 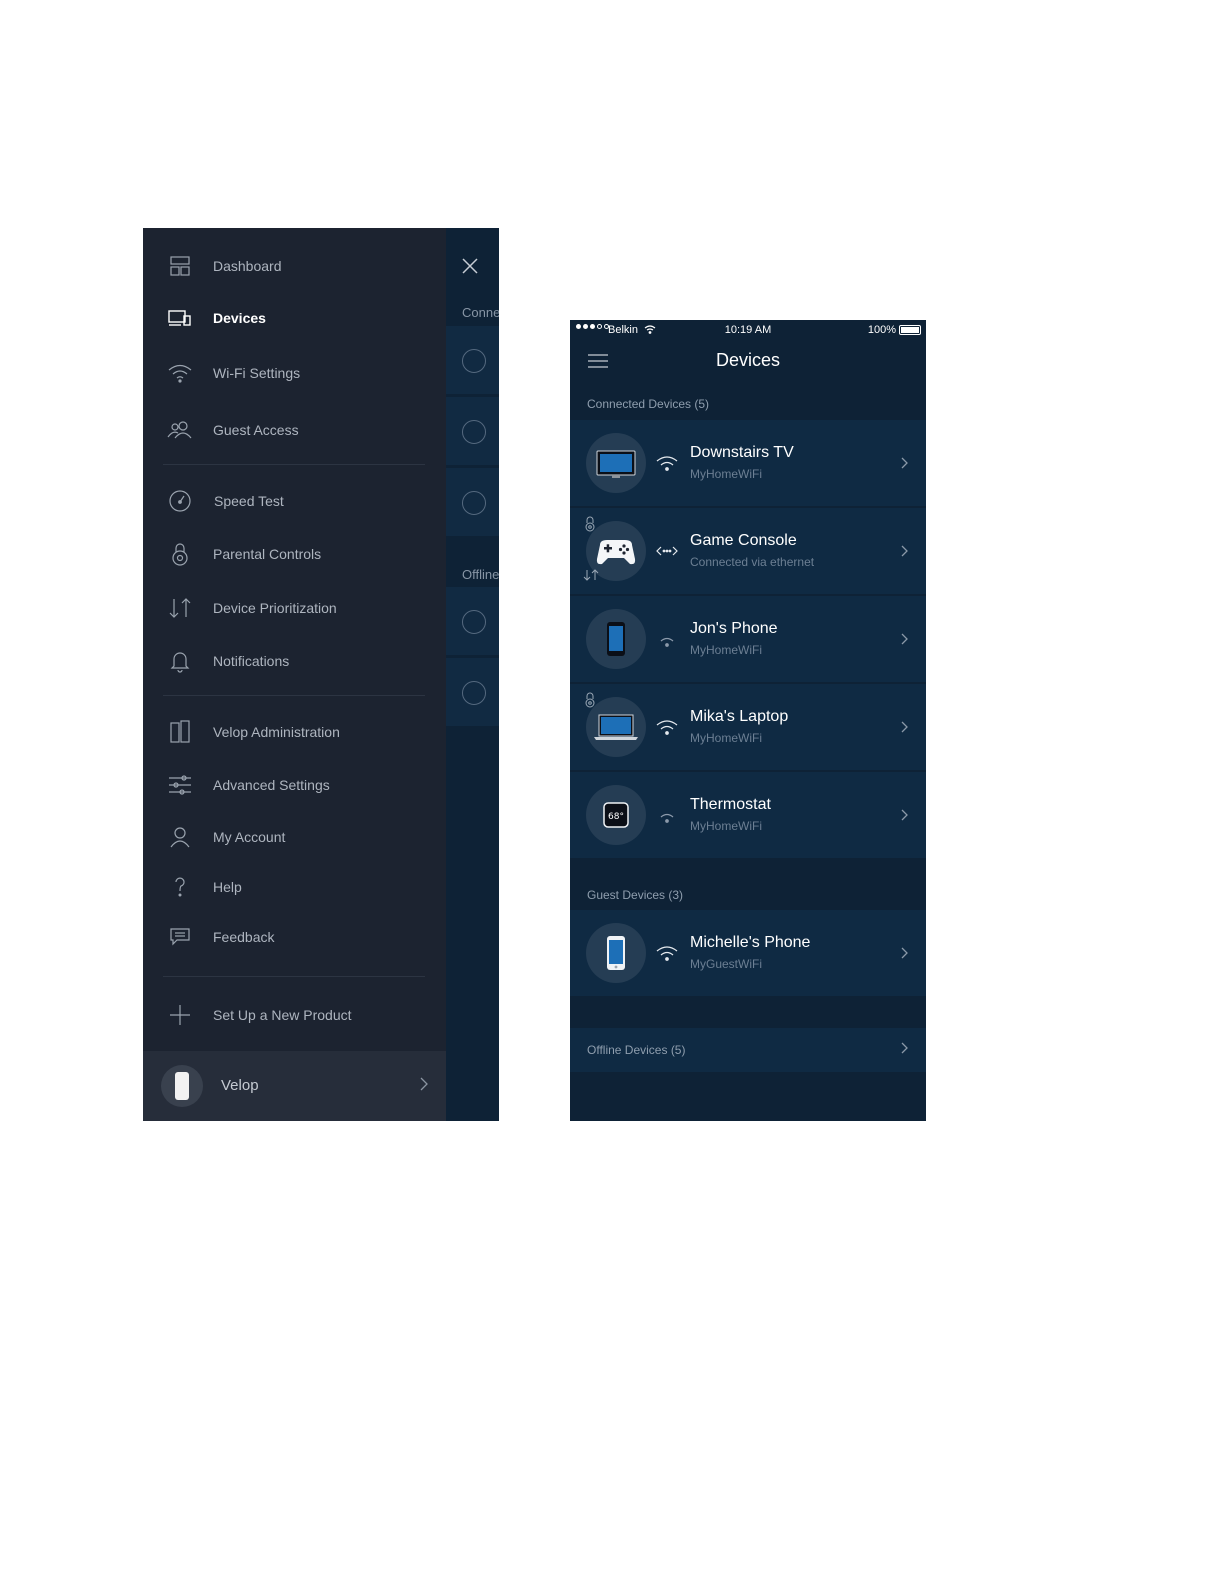 I want to click on devices-icon, so click(x=180, y=318).